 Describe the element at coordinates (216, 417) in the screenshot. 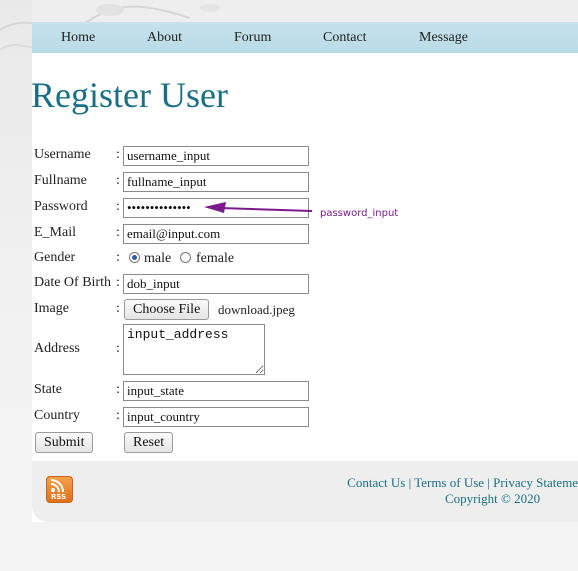

I see `country-input` at that location.